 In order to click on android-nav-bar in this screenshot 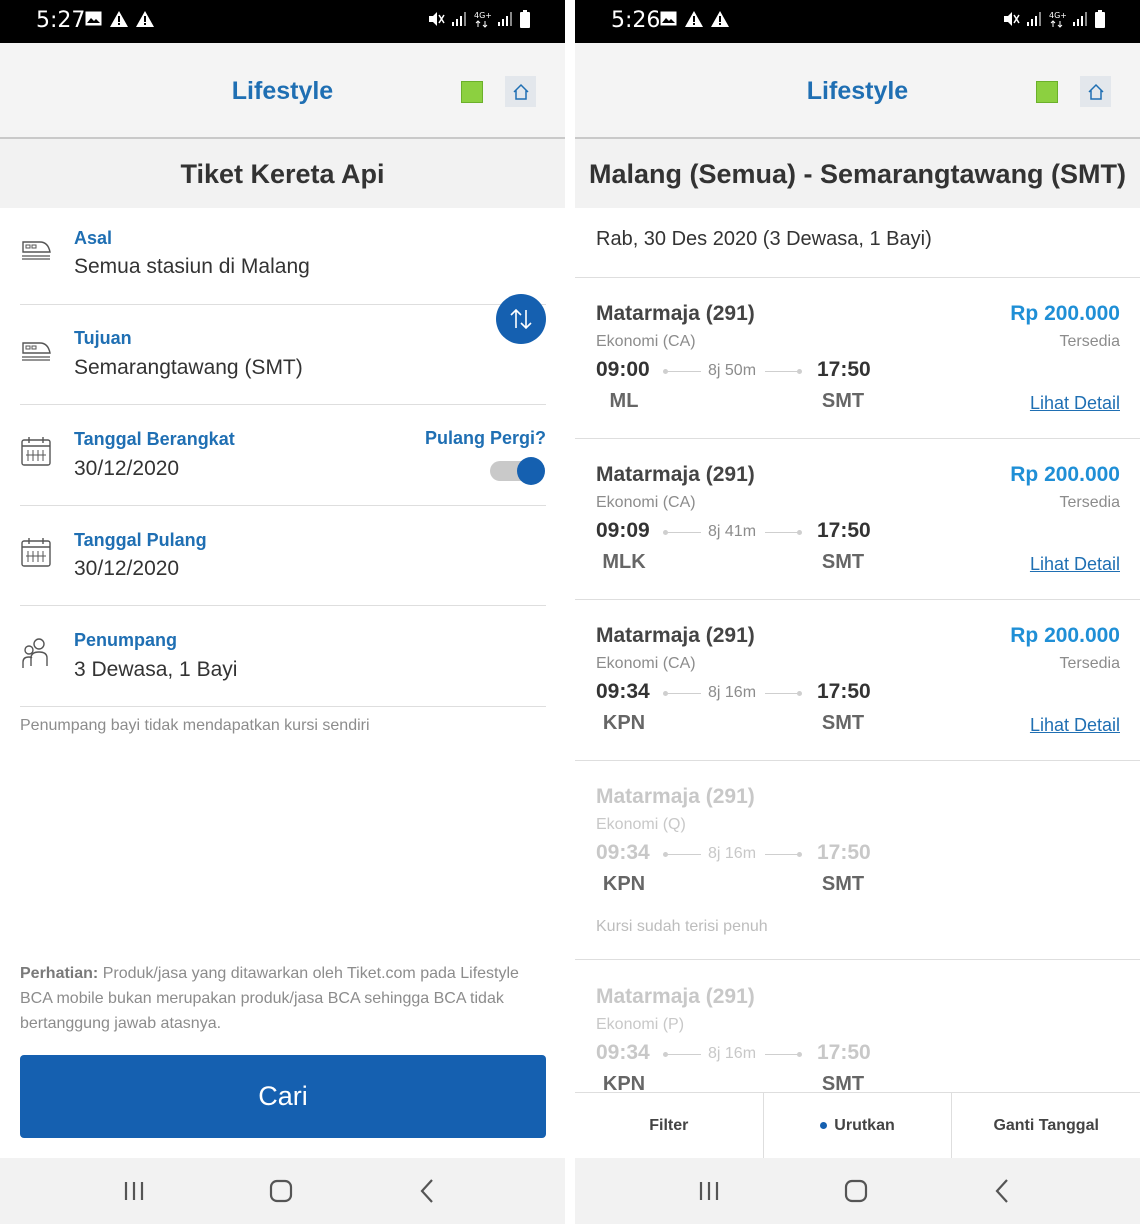, I will do `click(282, 1191)`.